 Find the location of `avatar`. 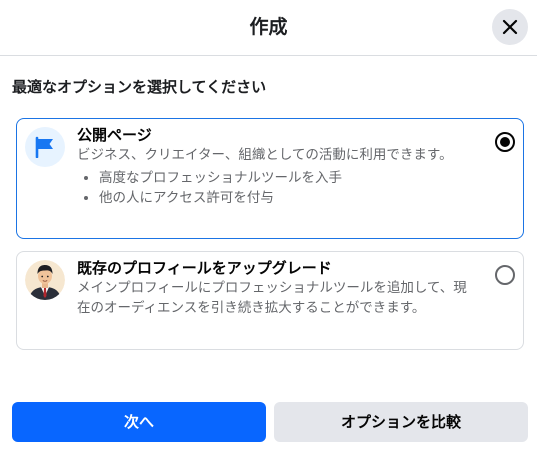

avatar is located at coordinates (45, 280).